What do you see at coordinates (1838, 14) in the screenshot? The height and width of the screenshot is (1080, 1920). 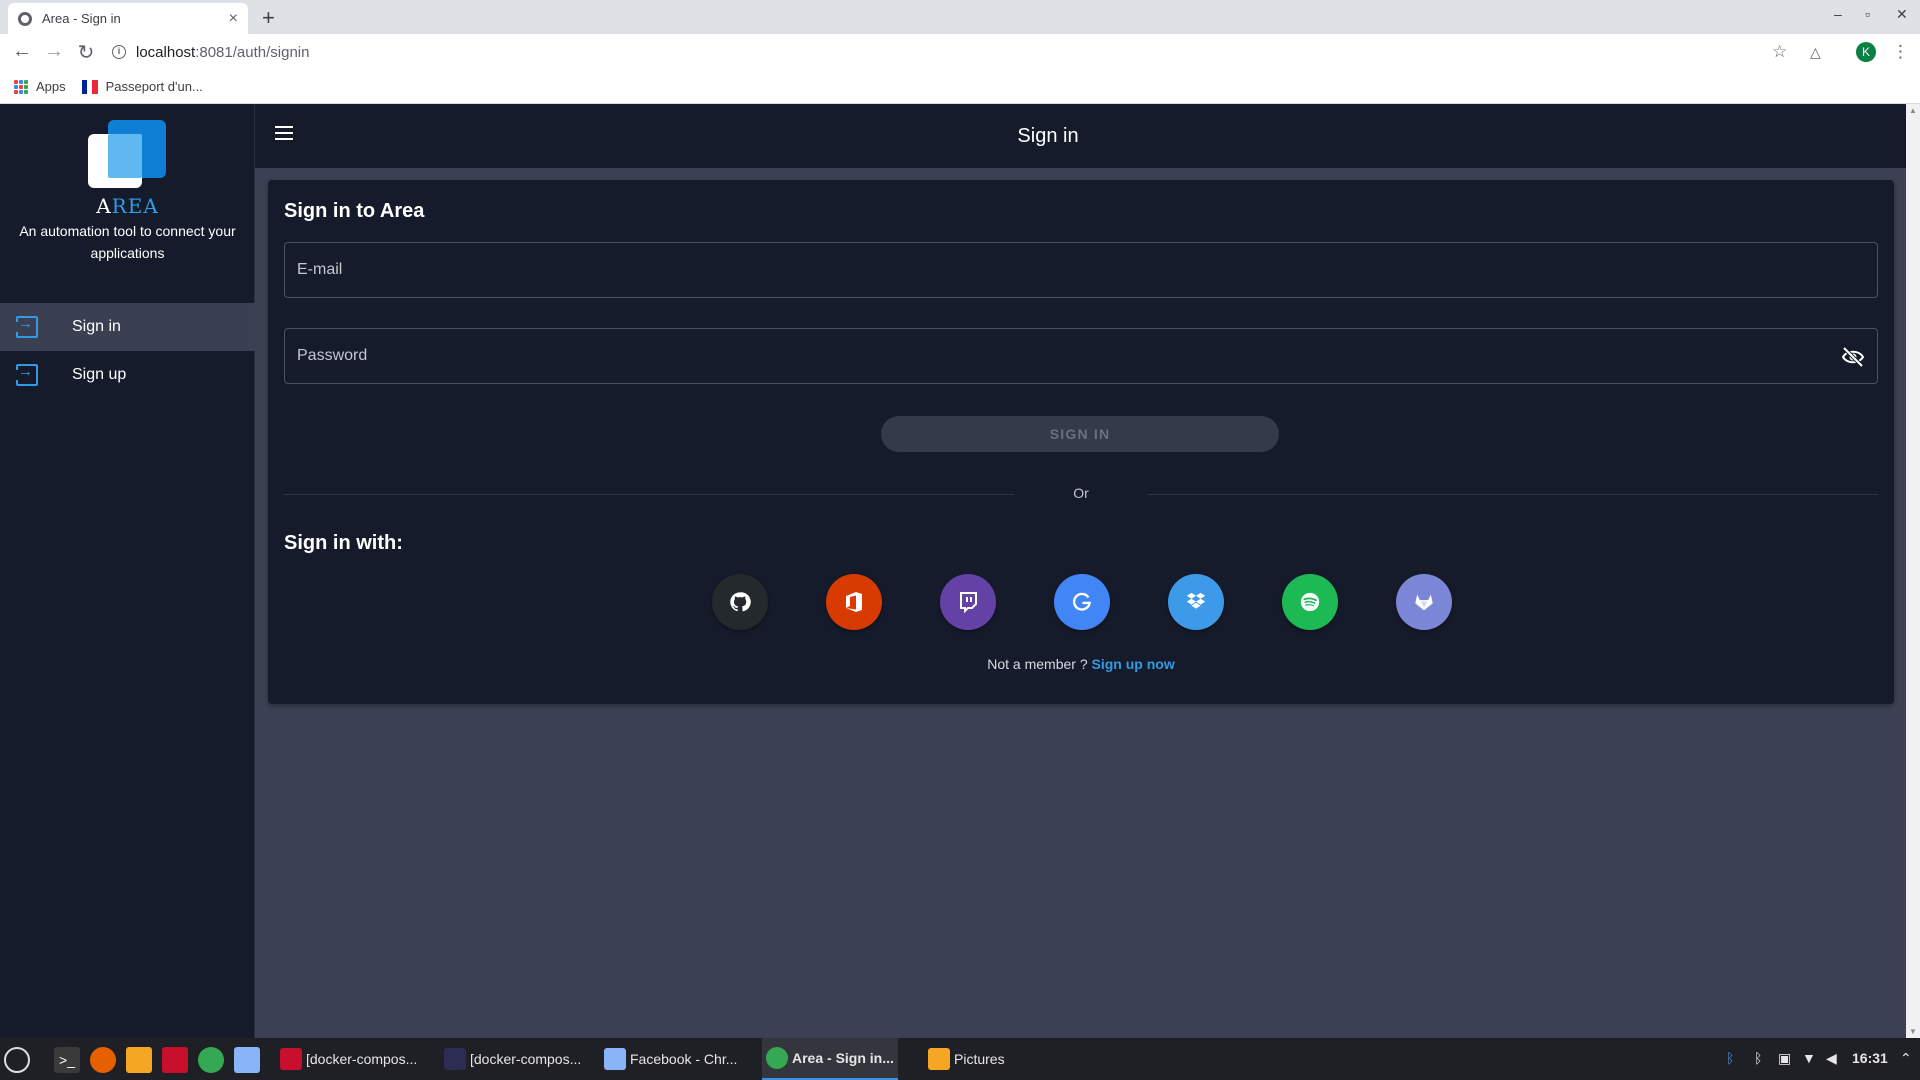 I see `minimize-button: –` at bounding box center [1838, 14].